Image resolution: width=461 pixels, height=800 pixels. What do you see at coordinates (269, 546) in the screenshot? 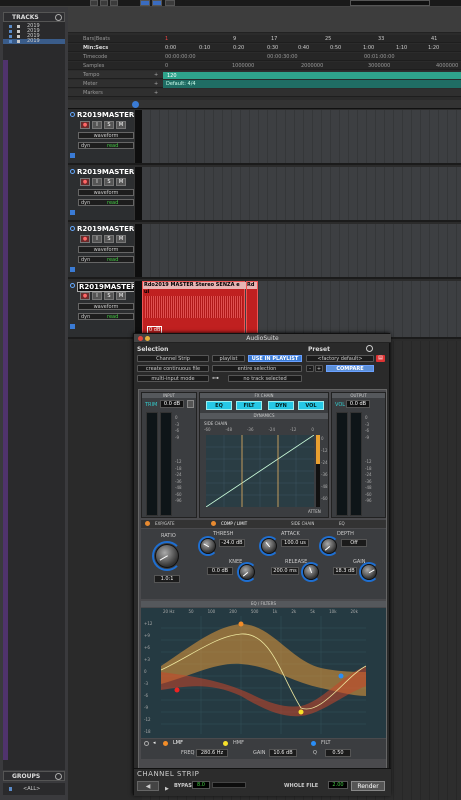
I see `attack-knob` at bounding box center [269, 546].